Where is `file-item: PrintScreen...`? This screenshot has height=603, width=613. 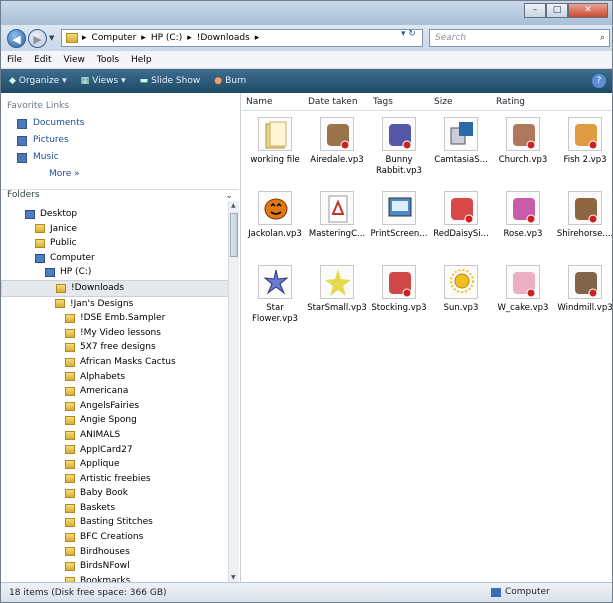
file-item: PrintScreen... is located at coordinates (399, 215).